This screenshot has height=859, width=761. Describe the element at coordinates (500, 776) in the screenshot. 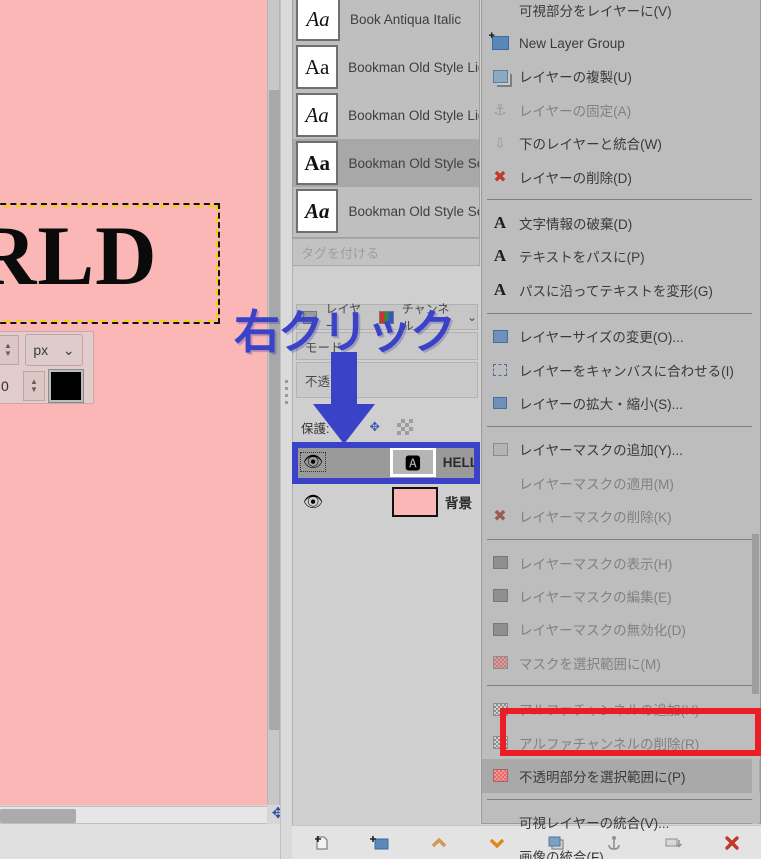

I see `alpha-to-selection-icon` at that location.